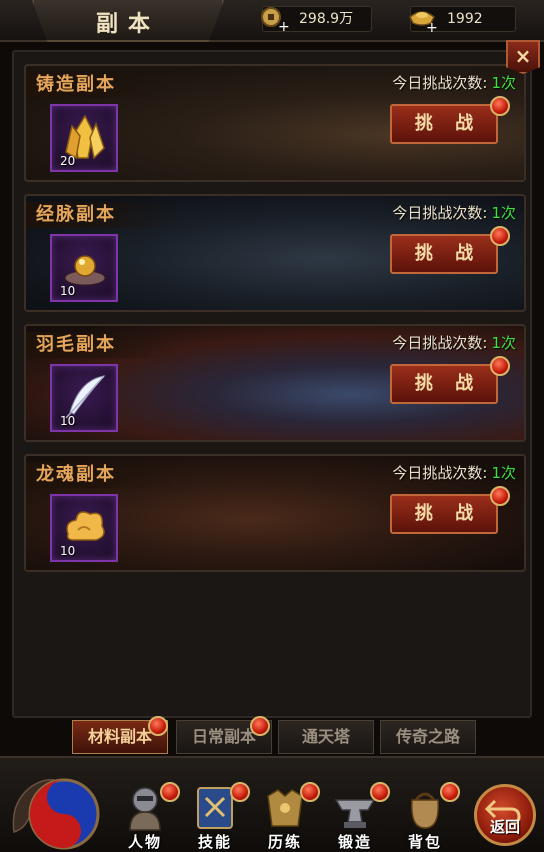 The width and height of the screenshot is (544, 852). Describe the element at coordinates (101, 215) in the screenshot. I see `dungeon-name: 经脉副本` at that location.